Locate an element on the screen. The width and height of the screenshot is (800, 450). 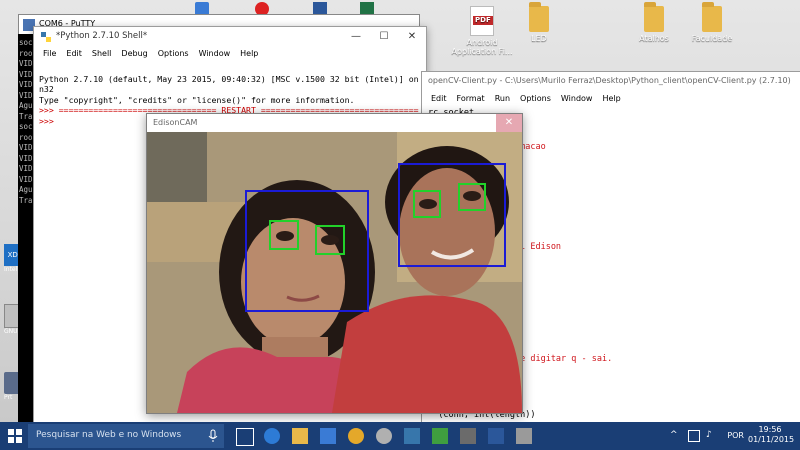
system-tray: ^ ♪ POR 19:56 01/11/2015 is located at coordinates (735, 436).